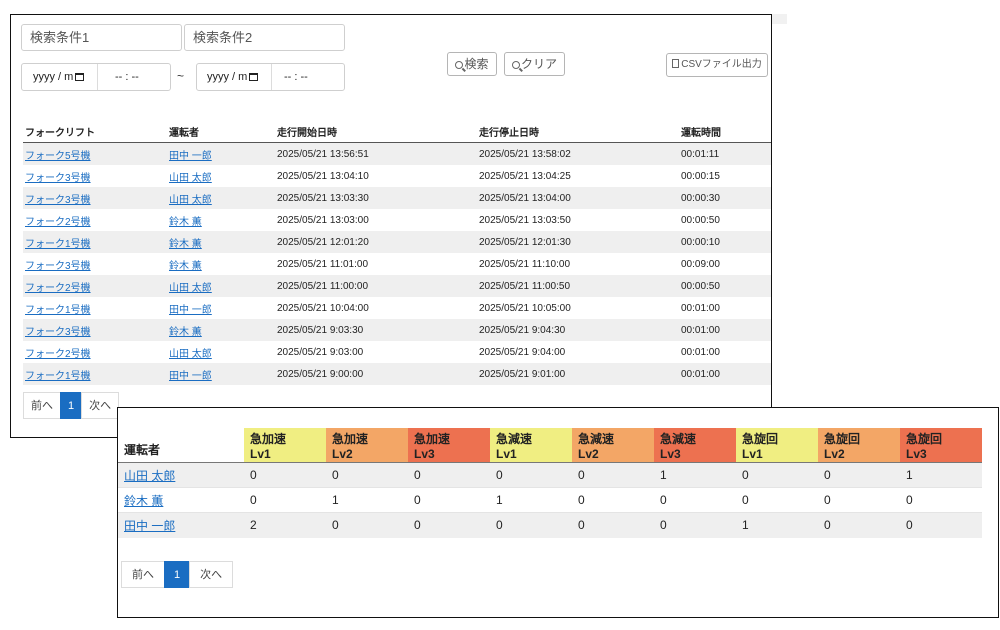 The height and width of the screenshot is (630, 1000). I want to click on search-condition-2-input: 検索条件2, so click(264, 37).